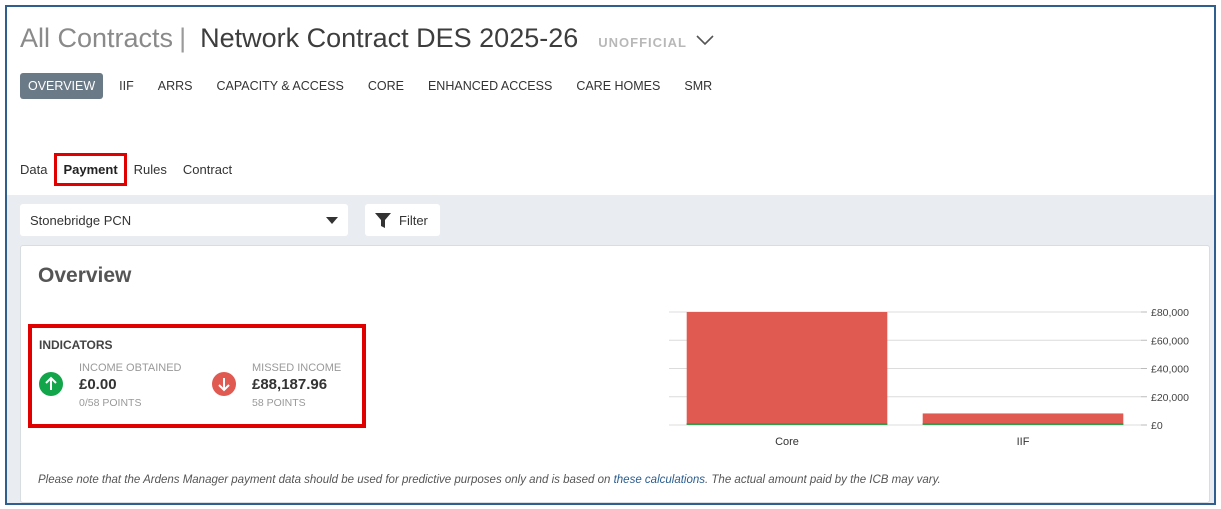  What do you see at coordinates (130, 368) in the screenshot?
I see `income-obtained-label: INCOME OBTAINED` at bounding box center [130, 368].